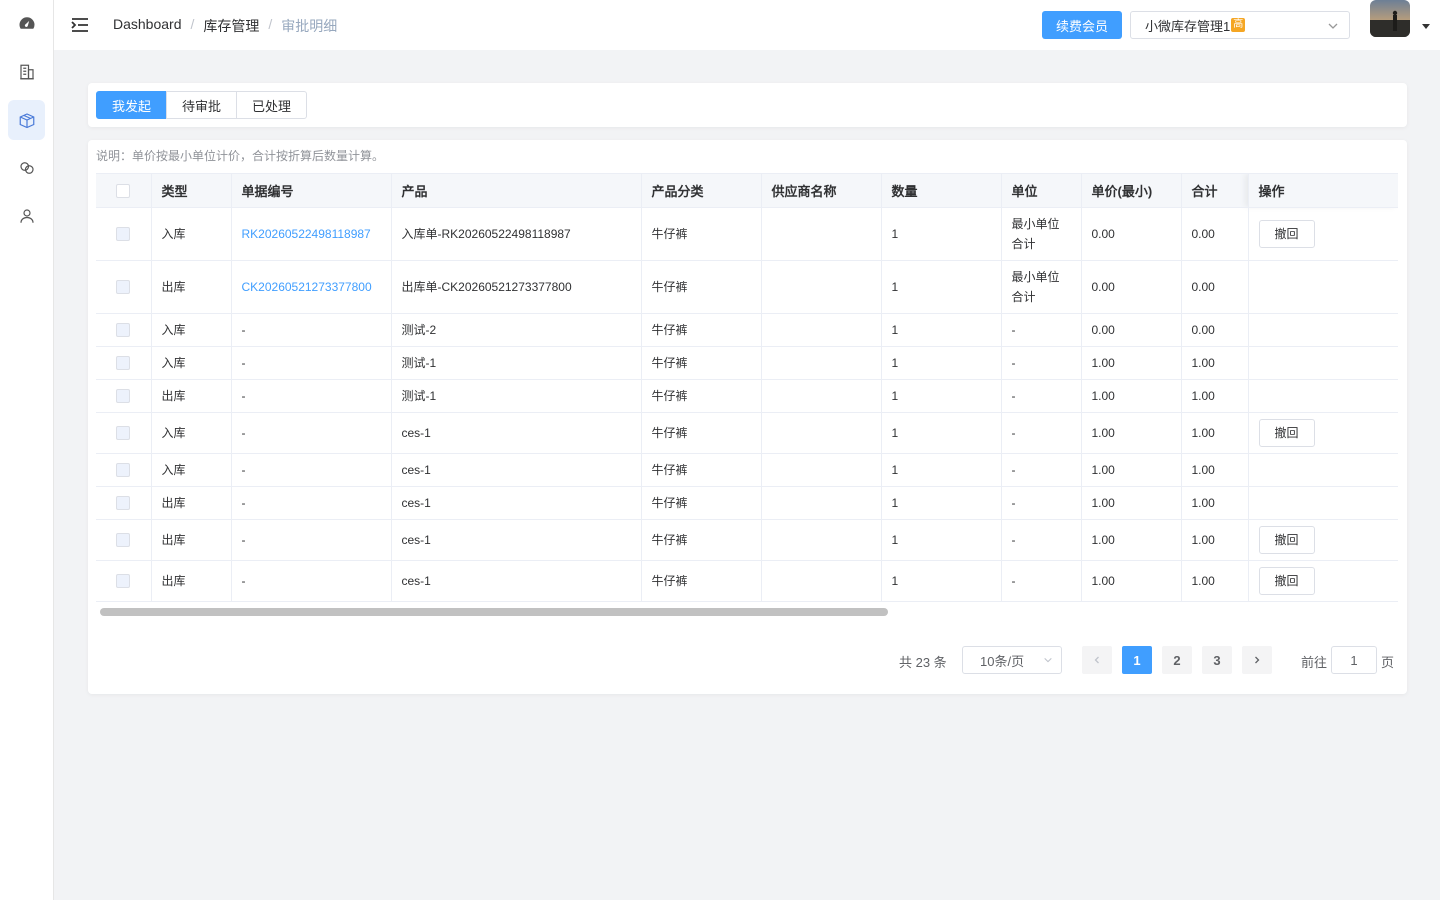 Image resolution: width=1440 pixels, height=900 pixels. I want to click on column-header: 类型, so click(191, 191).